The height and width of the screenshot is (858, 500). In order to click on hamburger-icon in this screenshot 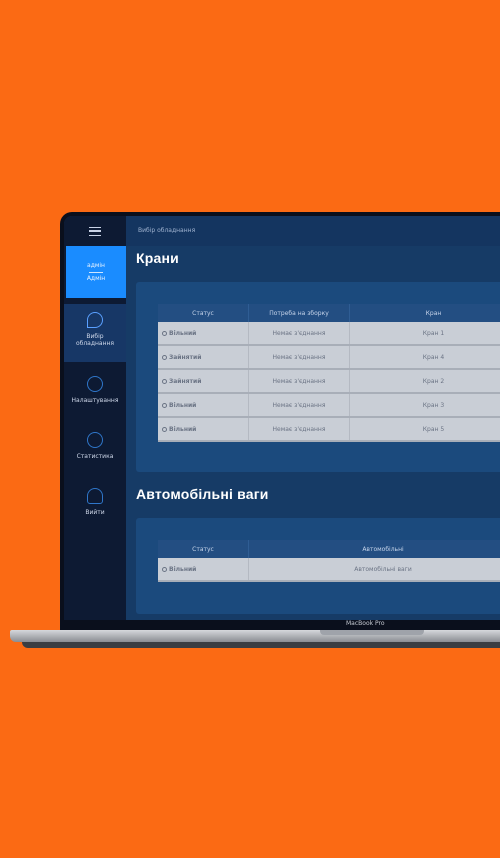, I will do `click(95, 231)`.